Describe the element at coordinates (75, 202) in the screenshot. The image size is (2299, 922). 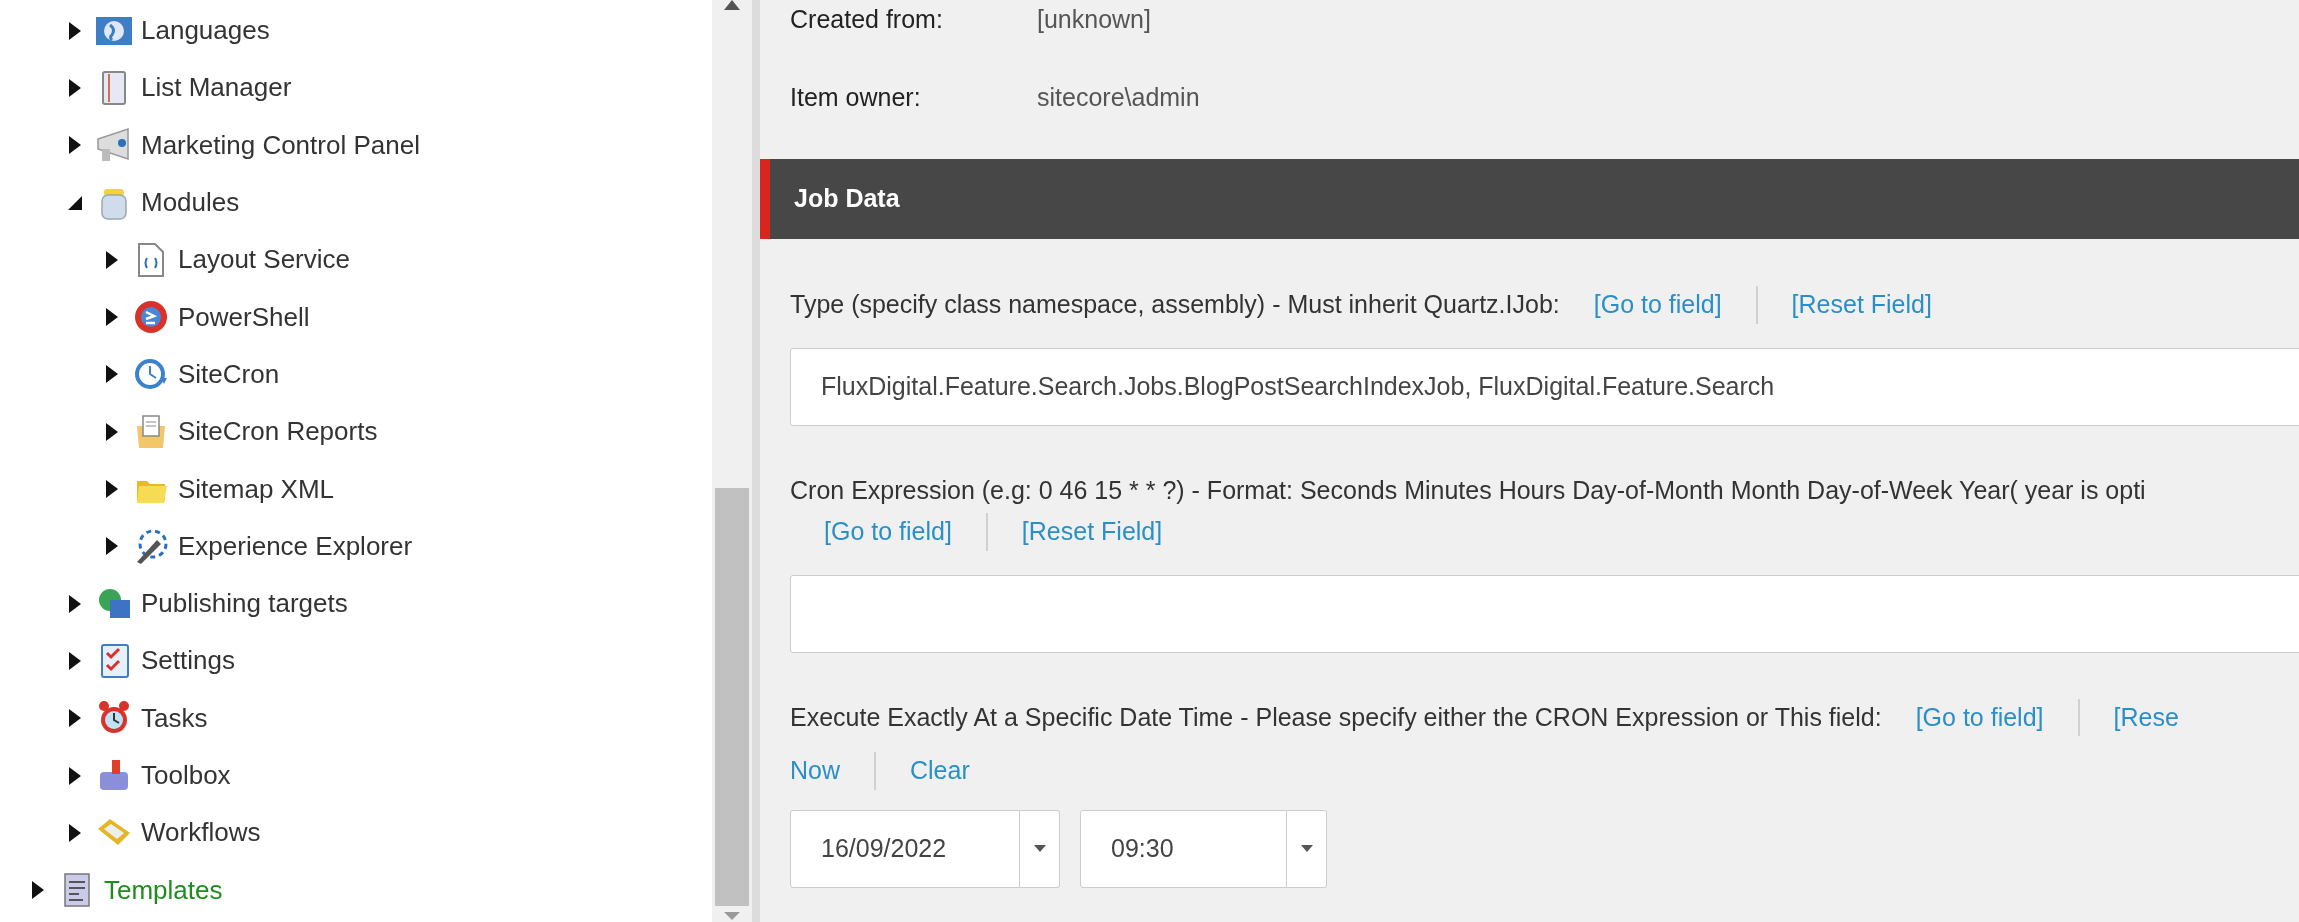
I see `collapse-arrow-icon` at that location.